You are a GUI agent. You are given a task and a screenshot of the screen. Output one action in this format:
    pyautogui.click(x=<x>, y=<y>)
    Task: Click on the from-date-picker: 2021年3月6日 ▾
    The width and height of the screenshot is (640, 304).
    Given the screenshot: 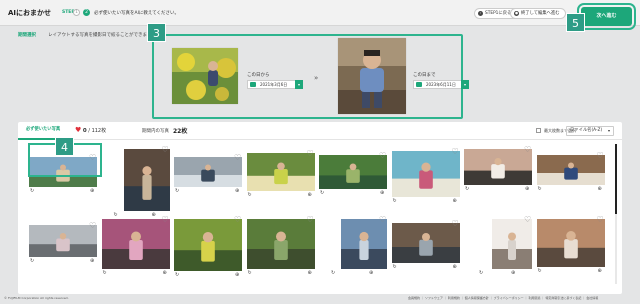 What is the action you would take?
    pyautogui.click(x=275, y=84)
    